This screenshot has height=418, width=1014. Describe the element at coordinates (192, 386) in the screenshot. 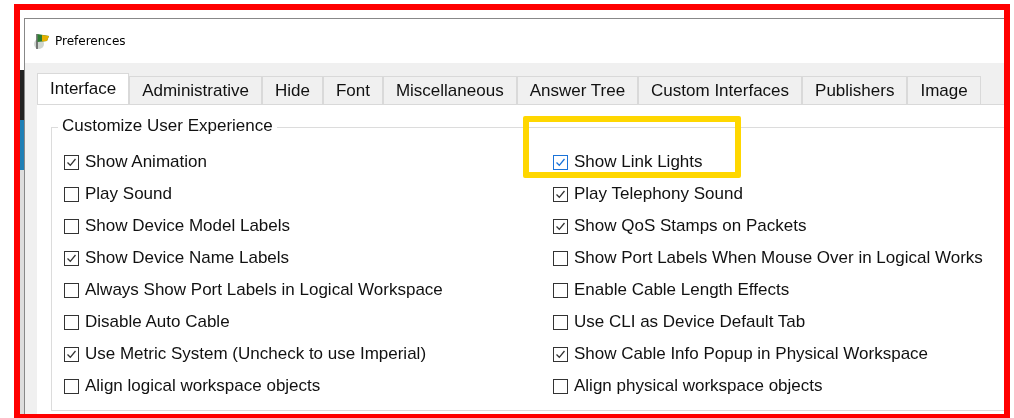

I see `checkbox-option: Align logical workspace objects` at that location.